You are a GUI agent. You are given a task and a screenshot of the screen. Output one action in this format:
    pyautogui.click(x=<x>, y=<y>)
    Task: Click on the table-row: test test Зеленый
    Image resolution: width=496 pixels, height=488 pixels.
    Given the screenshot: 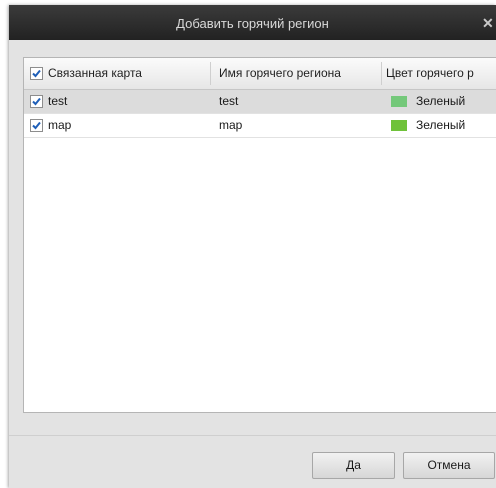 What is the action you would take?
    pyautogui.click(x=260, y=102)
    